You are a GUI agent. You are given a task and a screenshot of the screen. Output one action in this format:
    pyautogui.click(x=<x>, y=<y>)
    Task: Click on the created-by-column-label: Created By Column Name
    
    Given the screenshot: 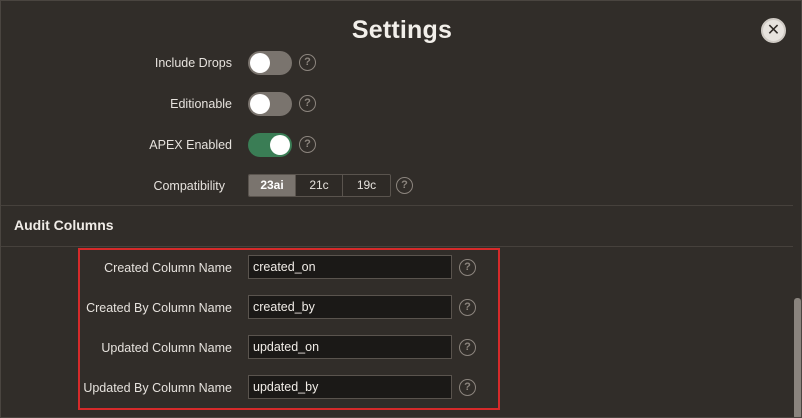 What is the action you would take?
    pyautogui.click(x=159, y=308)
    